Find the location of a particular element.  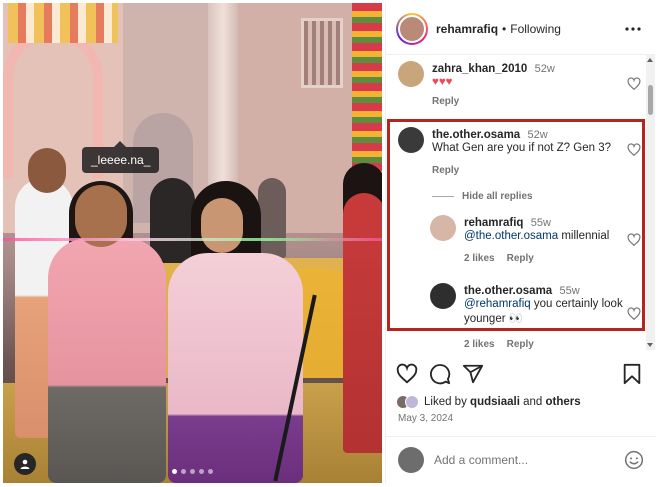

liker-avatar is located at coordinates (412, 402).